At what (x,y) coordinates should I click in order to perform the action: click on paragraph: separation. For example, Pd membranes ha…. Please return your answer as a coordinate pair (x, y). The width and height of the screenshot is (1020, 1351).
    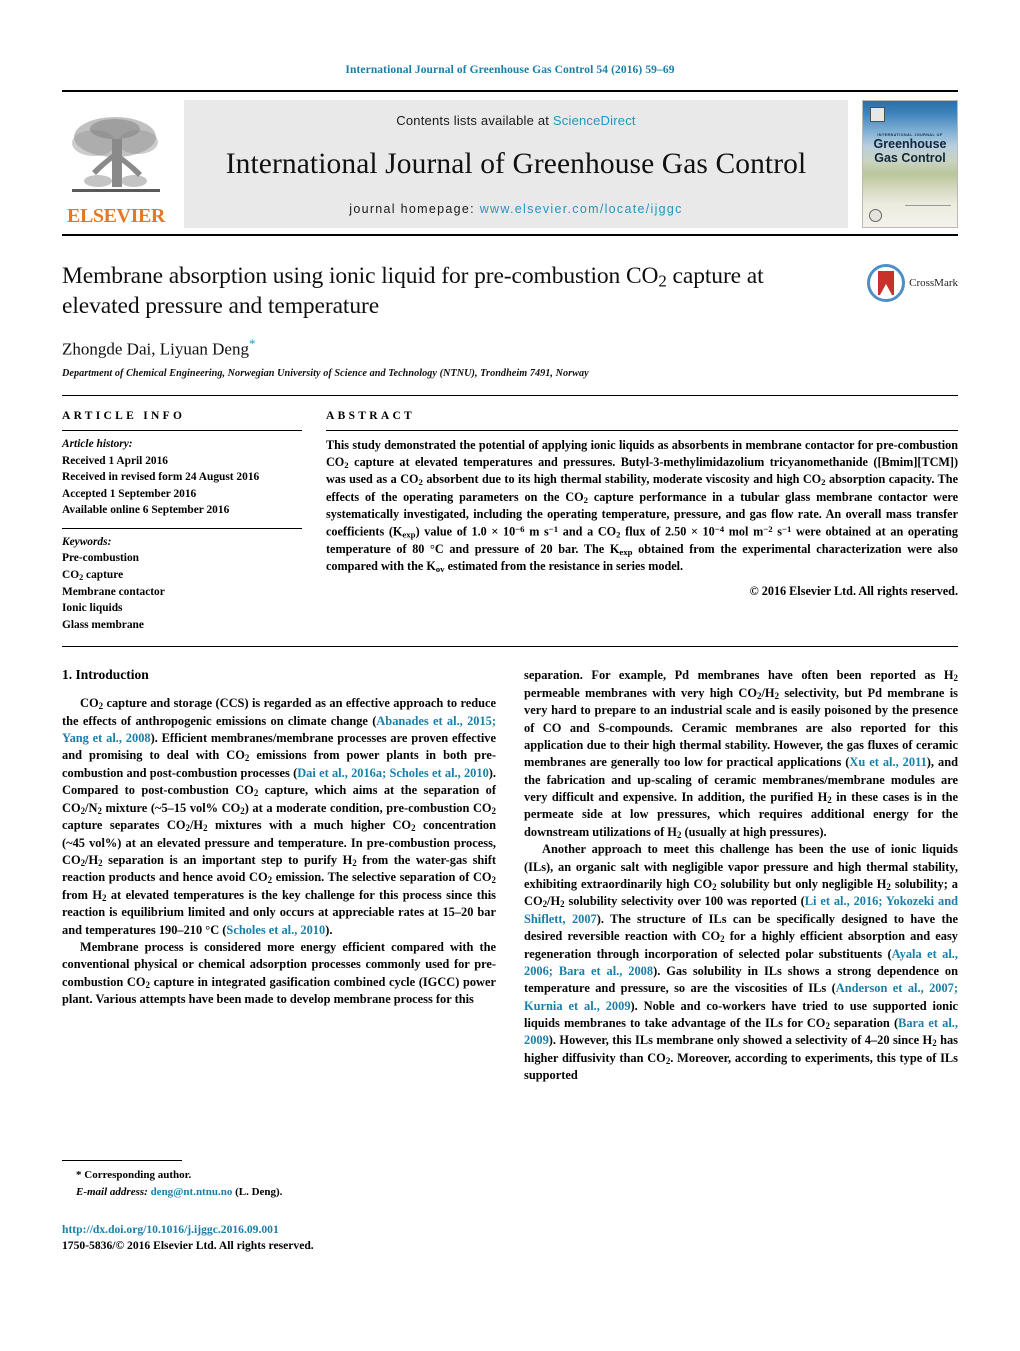
    Looking at the image, I should click on (741, 754).